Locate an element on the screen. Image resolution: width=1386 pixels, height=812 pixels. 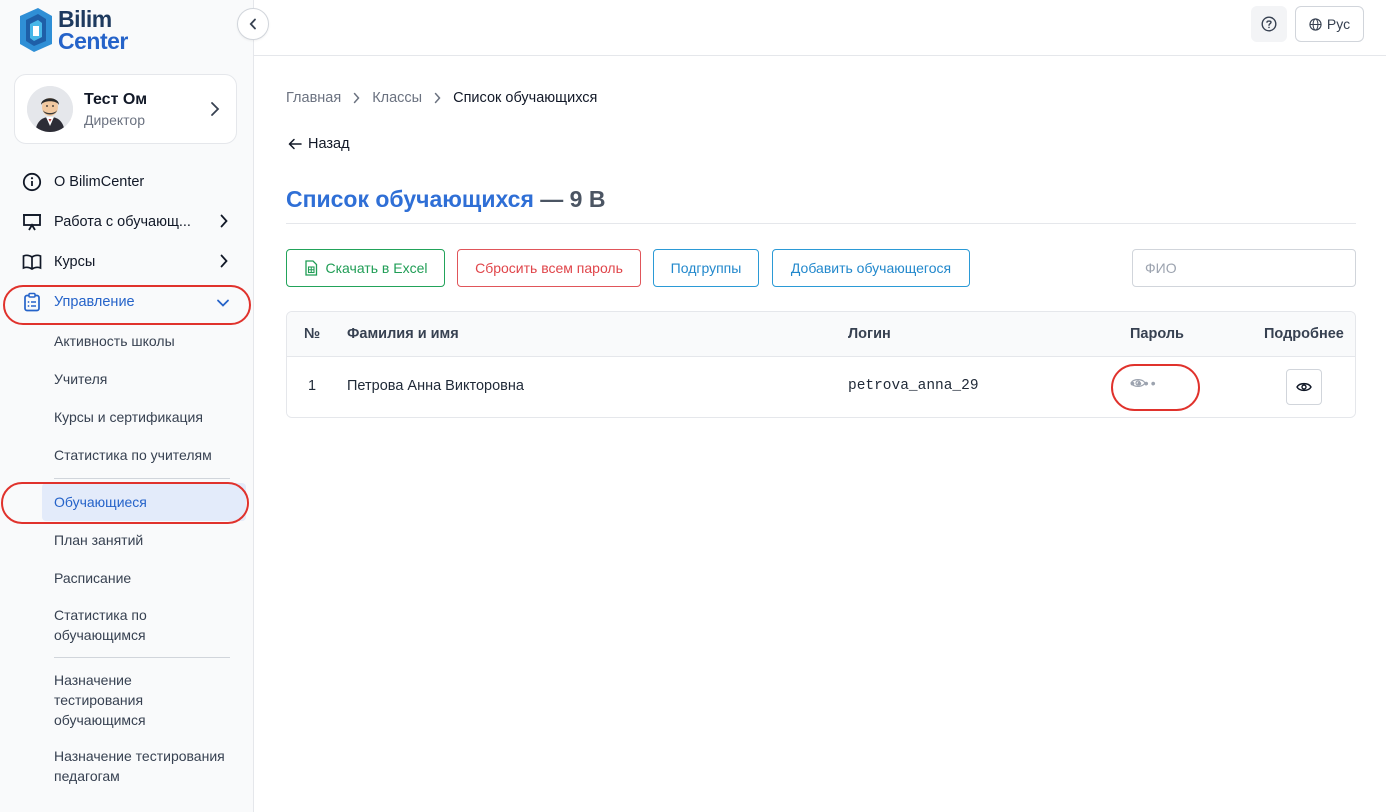
help-circle-icon is located at coordinates (1269, 24).